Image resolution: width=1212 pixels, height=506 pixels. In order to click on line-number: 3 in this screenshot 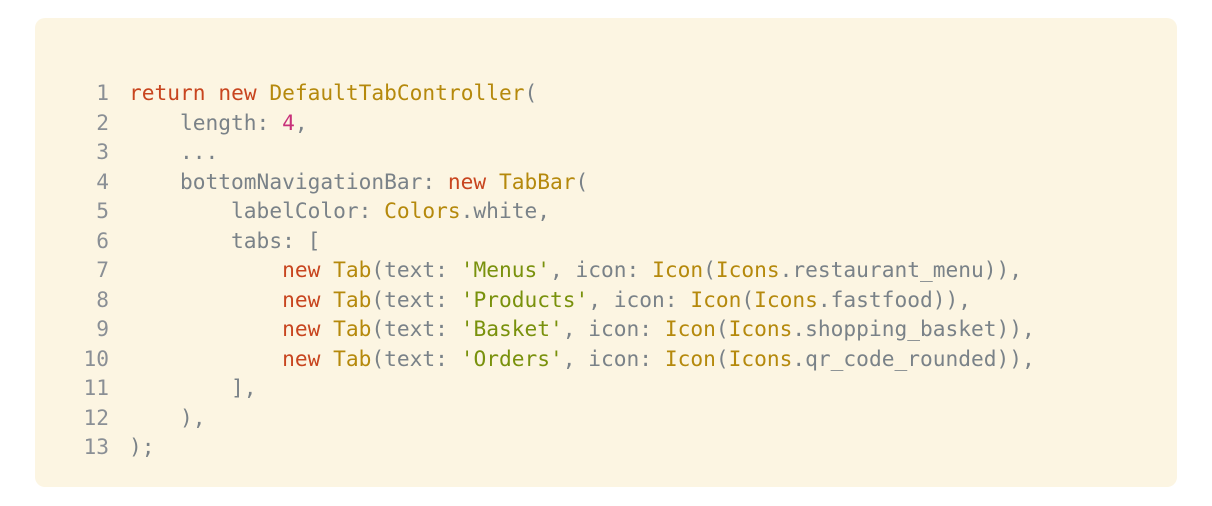, I will do `click(102, 151)`.